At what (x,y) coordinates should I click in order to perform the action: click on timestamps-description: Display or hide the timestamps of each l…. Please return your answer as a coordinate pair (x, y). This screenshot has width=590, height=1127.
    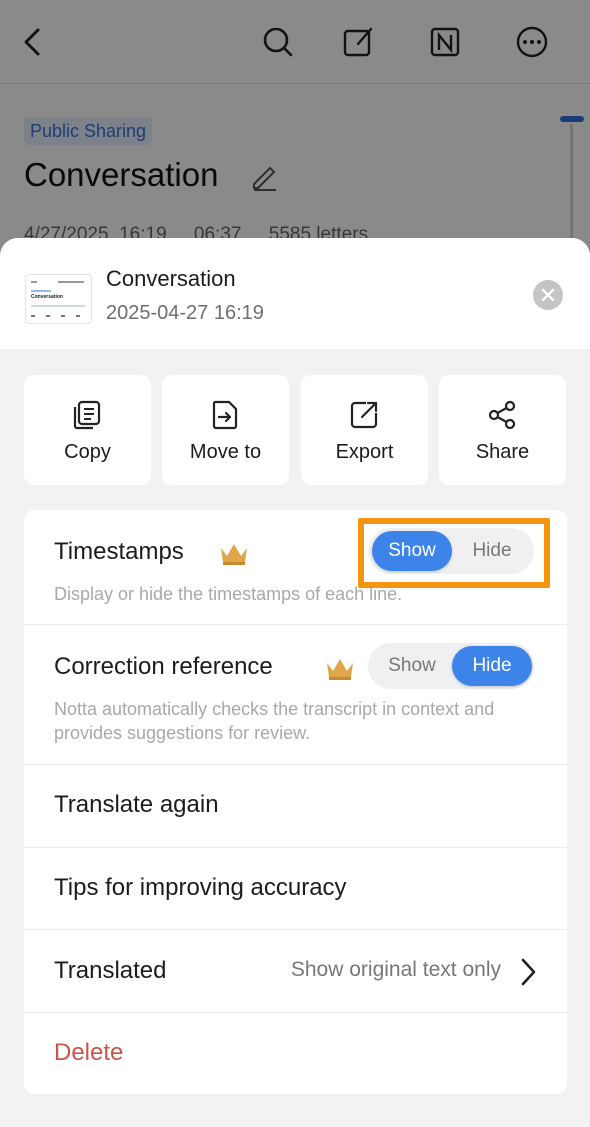
    Looking at the image, I should click on (228, 594).